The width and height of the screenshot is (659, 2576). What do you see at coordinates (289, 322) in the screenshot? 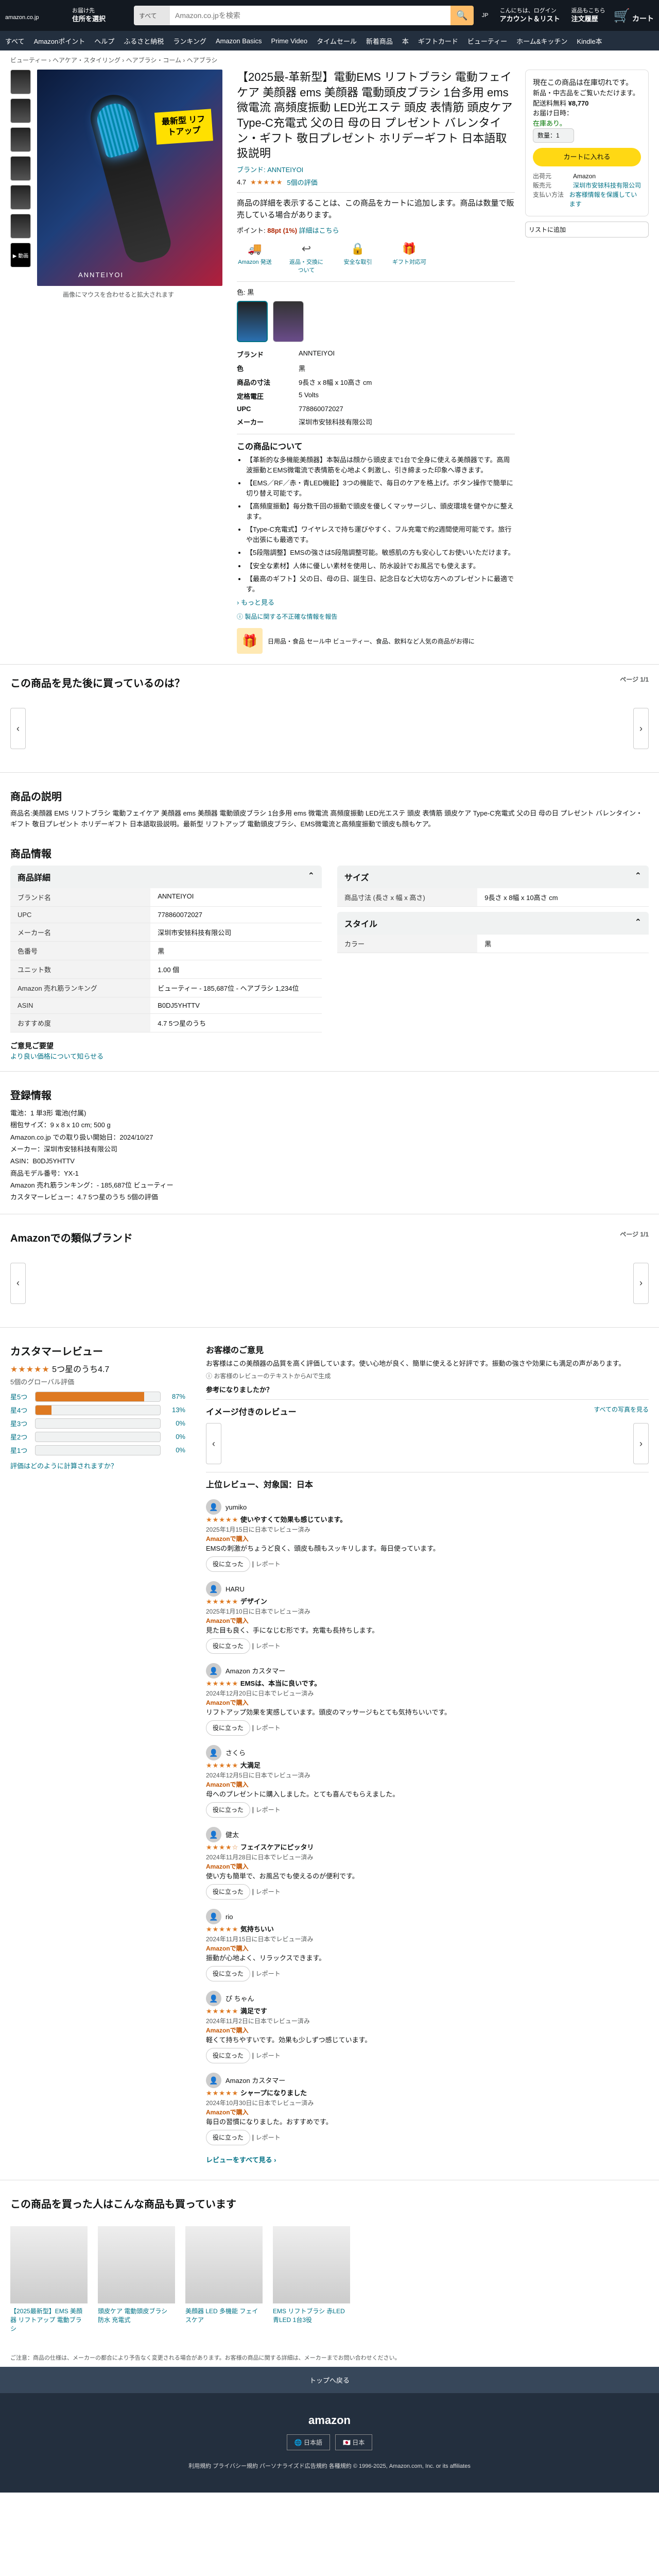
I see `color-swatch-purple` at bounding box center [289, 322].